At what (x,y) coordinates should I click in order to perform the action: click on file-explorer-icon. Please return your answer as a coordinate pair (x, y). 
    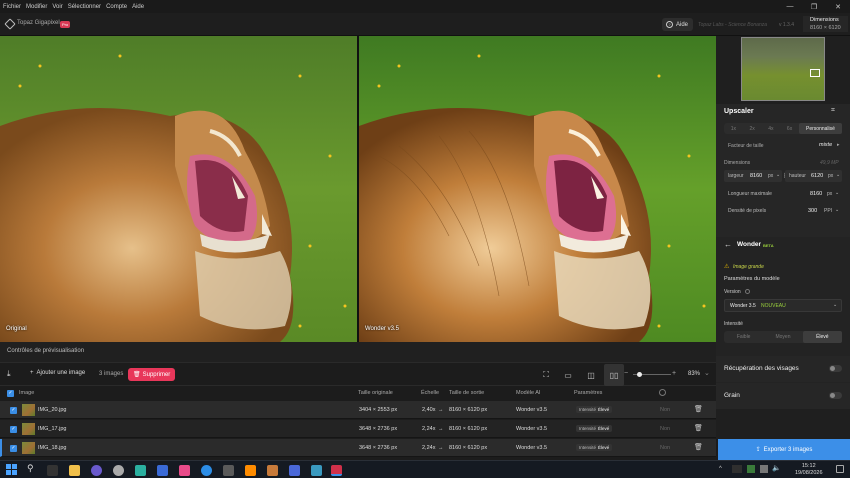
    Looking at the image, I should click on (74, 470).